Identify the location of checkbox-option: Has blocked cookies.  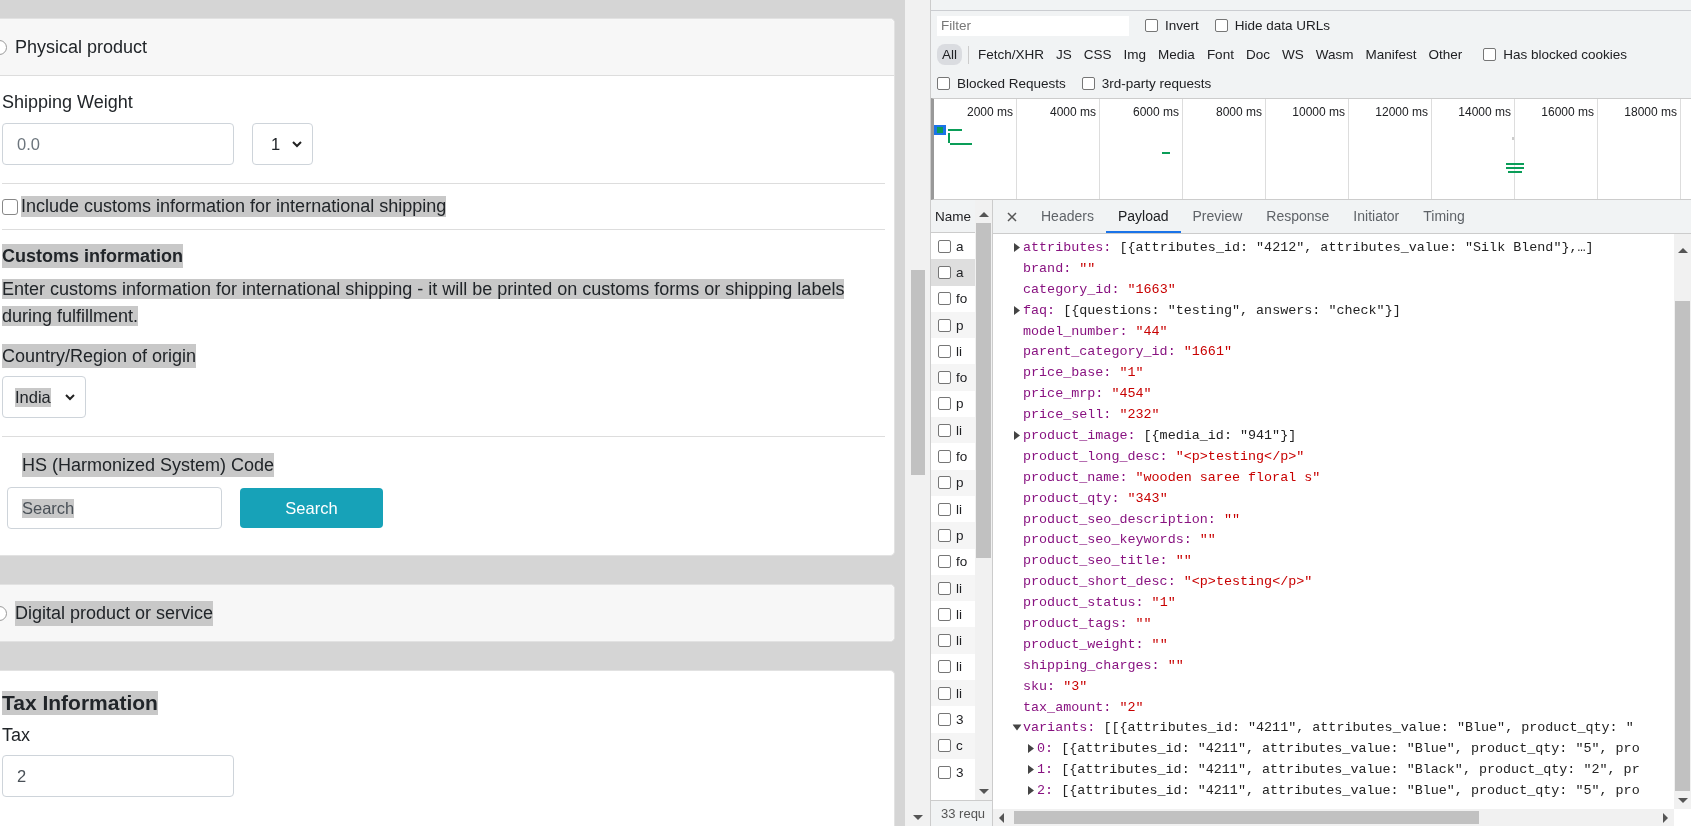
(1555, 54).